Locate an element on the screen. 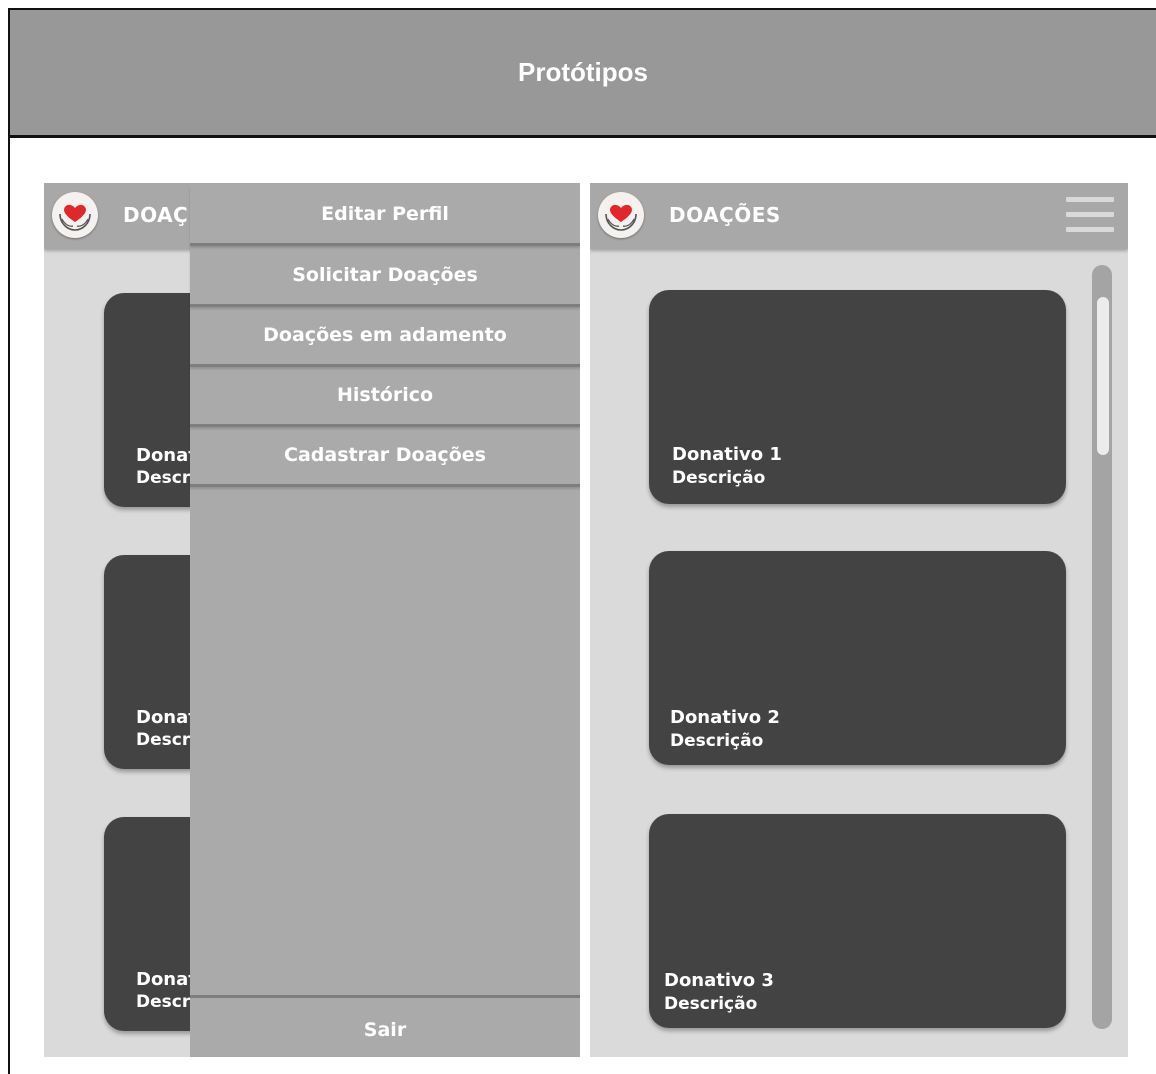 The height and width of the screenshot is (1074, 1156). page-title: Protótipos is located at coordinates (583, 72).